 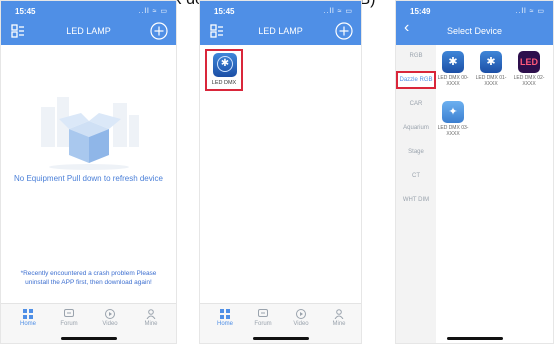 I want to click on device-option-02: LED LED DMX 02-XXXX, so click(x=529, y=73).